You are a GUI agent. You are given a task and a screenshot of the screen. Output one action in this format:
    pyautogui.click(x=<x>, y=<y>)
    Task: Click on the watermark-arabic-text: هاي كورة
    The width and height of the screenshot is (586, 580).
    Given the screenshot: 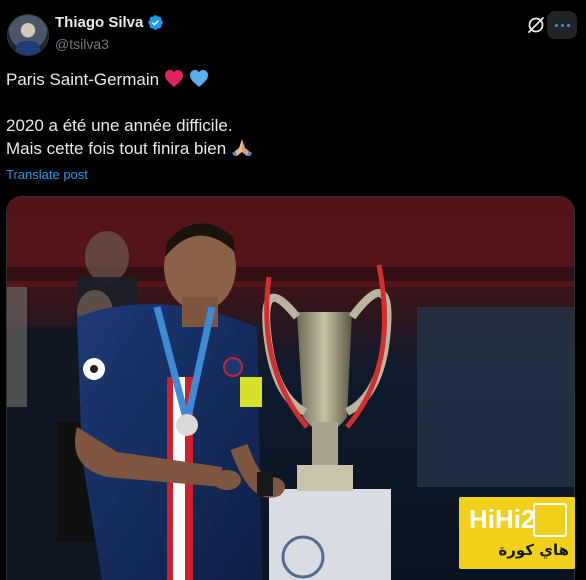 What is the action you would take?
    pyautogui.click(x=533, y=550)
    